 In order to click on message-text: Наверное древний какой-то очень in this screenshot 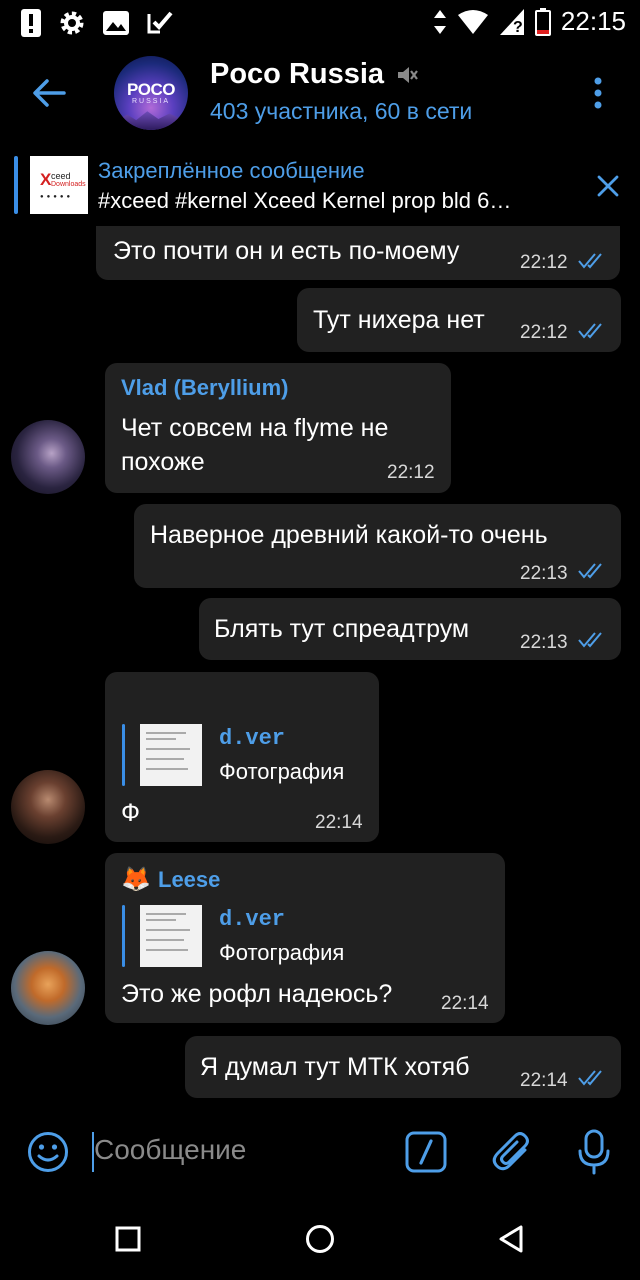, I will do `click(349, 535)`.